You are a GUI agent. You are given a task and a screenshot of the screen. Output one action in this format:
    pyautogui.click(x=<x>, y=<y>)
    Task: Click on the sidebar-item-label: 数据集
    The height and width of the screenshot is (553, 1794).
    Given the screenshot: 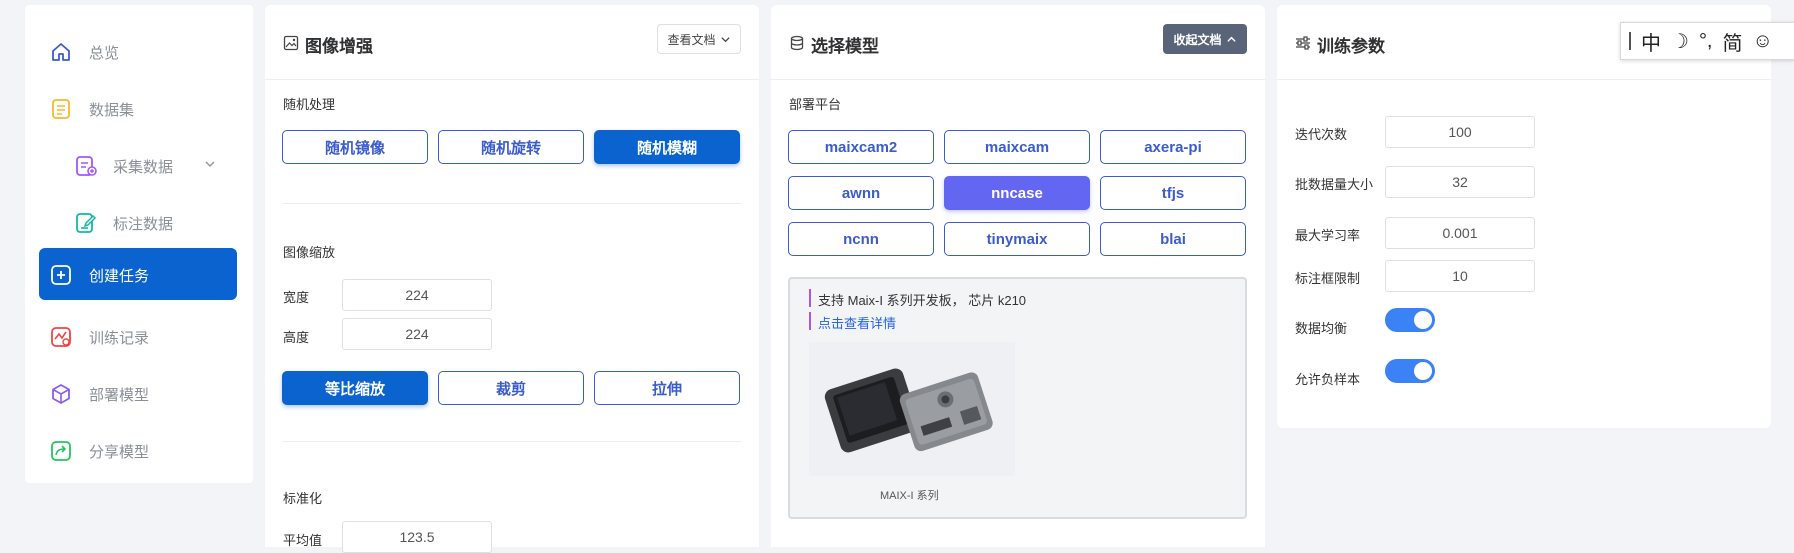 What is the action you would take?
    pyautogui.click(x=112, y=110)
    